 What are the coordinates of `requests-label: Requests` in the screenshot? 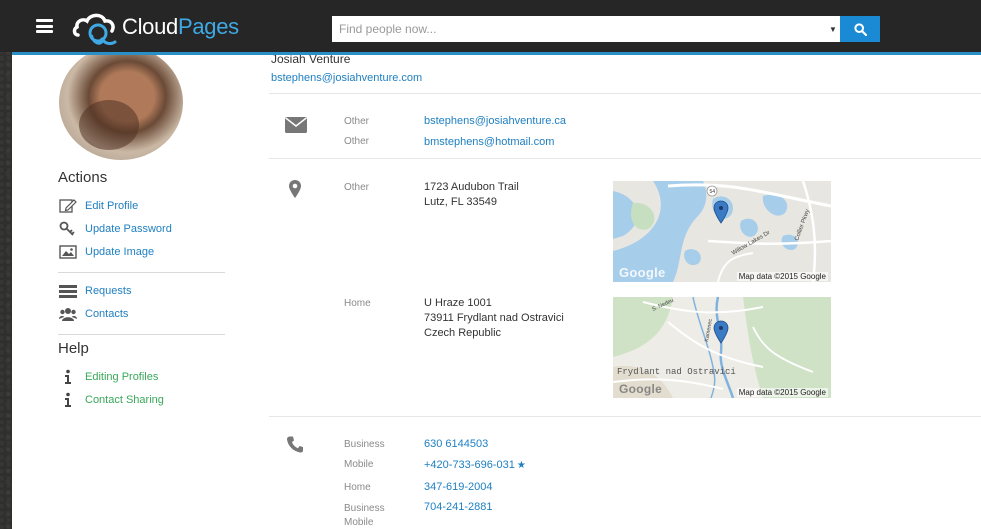 It's located at (108, 291).